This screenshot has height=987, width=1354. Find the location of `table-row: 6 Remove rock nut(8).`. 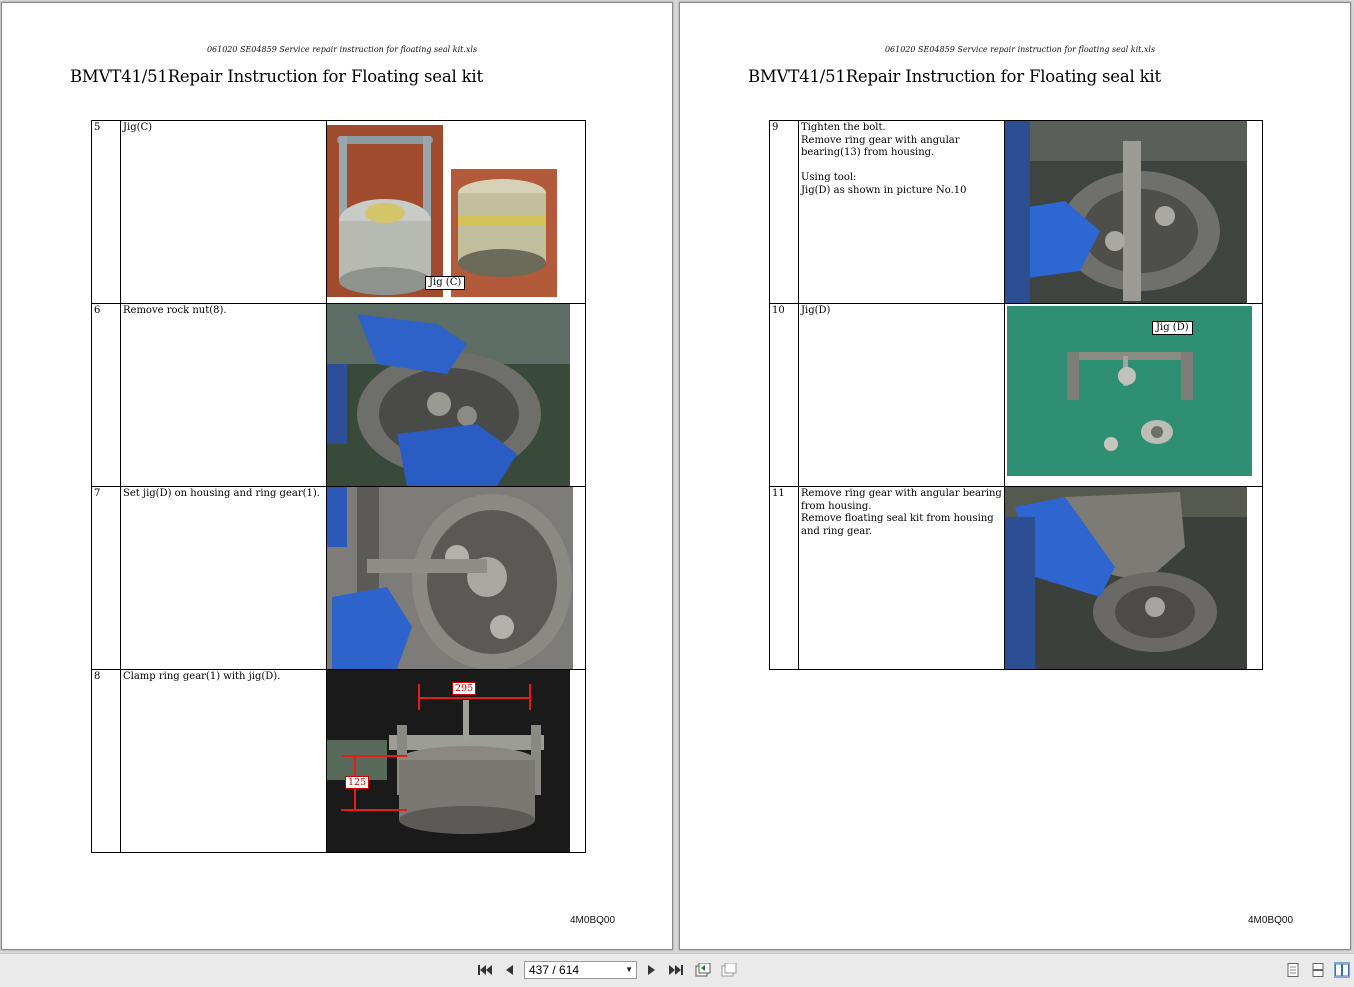

table-row: 6 Remove rock nut(8). is located at coordinates (338, 395).